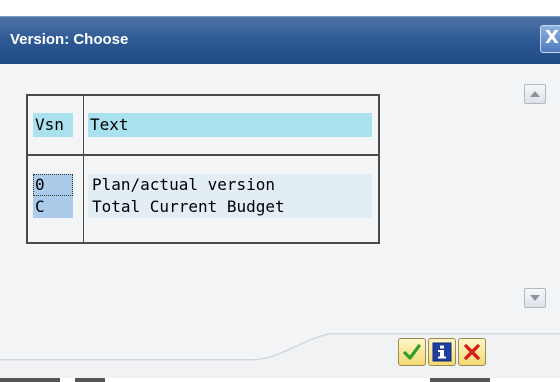 The image size is (560, 382). I want to click on dialog-titlebar: Version: Choose X, so click(280, 40).